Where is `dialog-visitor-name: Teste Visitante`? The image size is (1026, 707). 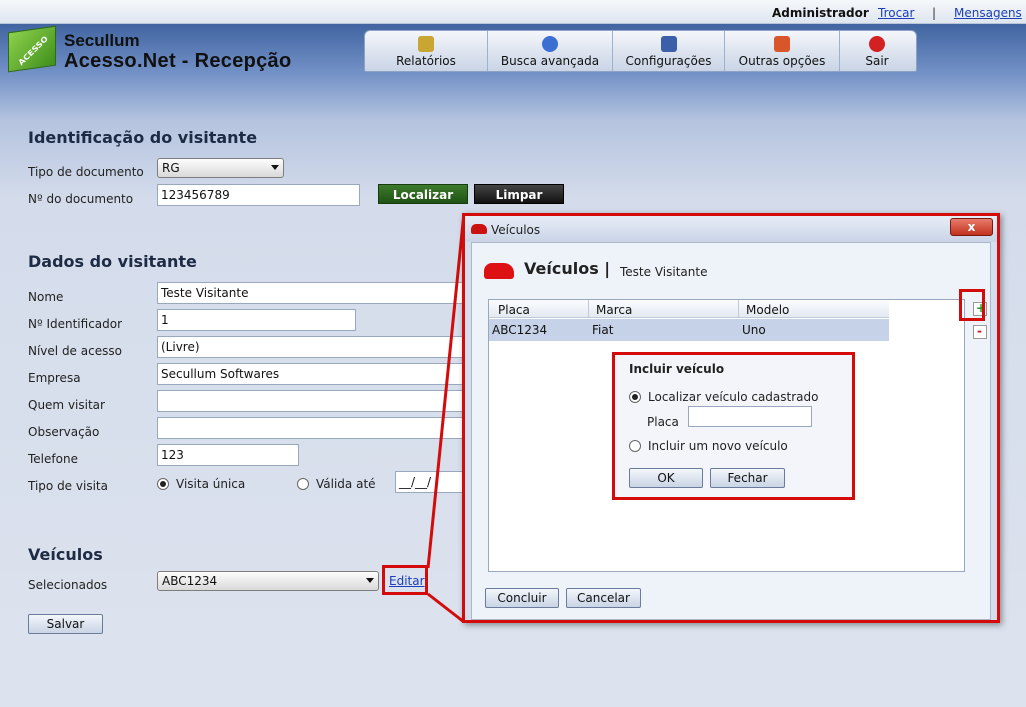
dialog-visitor-name: Teste Visitante is located at coordinates (664, 272).